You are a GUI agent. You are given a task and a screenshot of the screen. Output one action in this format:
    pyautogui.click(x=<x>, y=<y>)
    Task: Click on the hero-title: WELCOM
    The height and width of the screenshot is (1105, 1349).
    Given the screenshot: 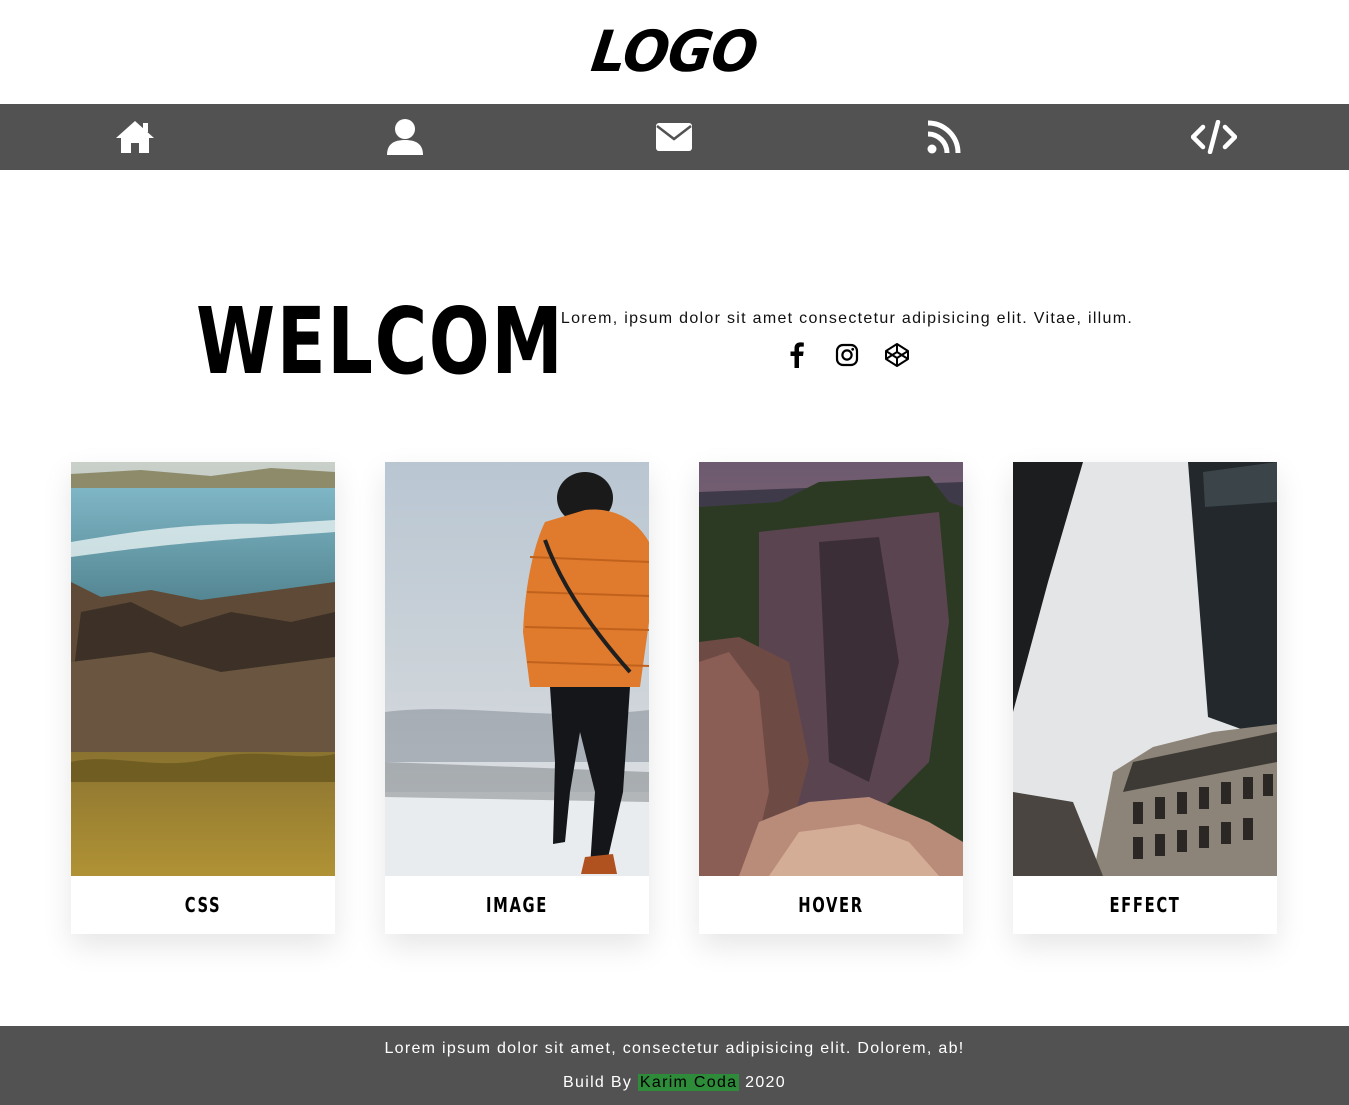 What is the action you would take?
    pyautogui.click(x=380, y=341)
    